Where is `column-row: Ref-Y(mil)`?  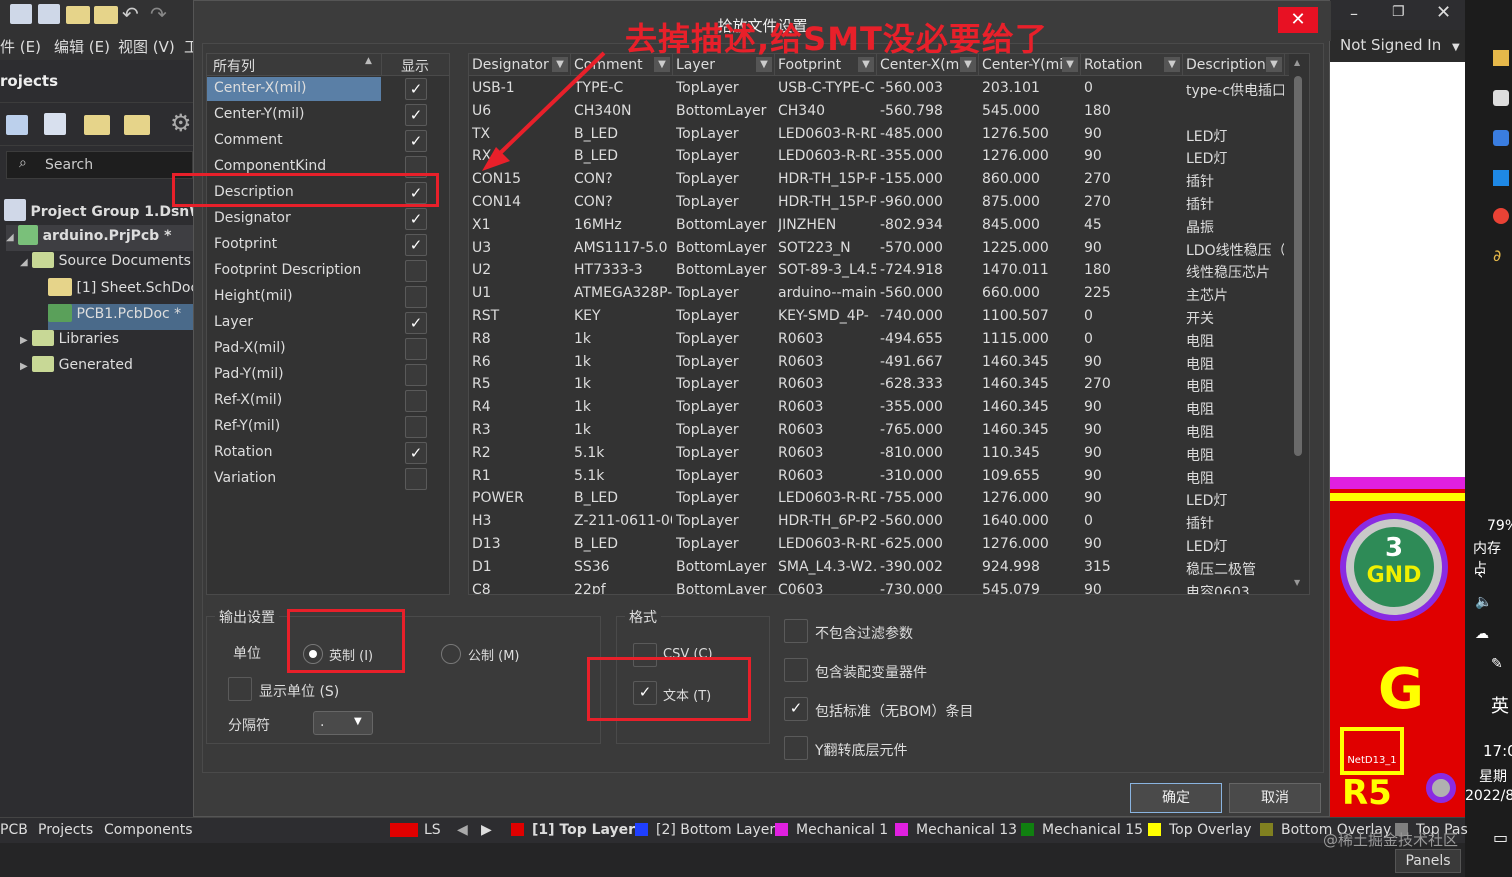
column-row: Ref-Y(mil) is located at coordinates (328, 427).